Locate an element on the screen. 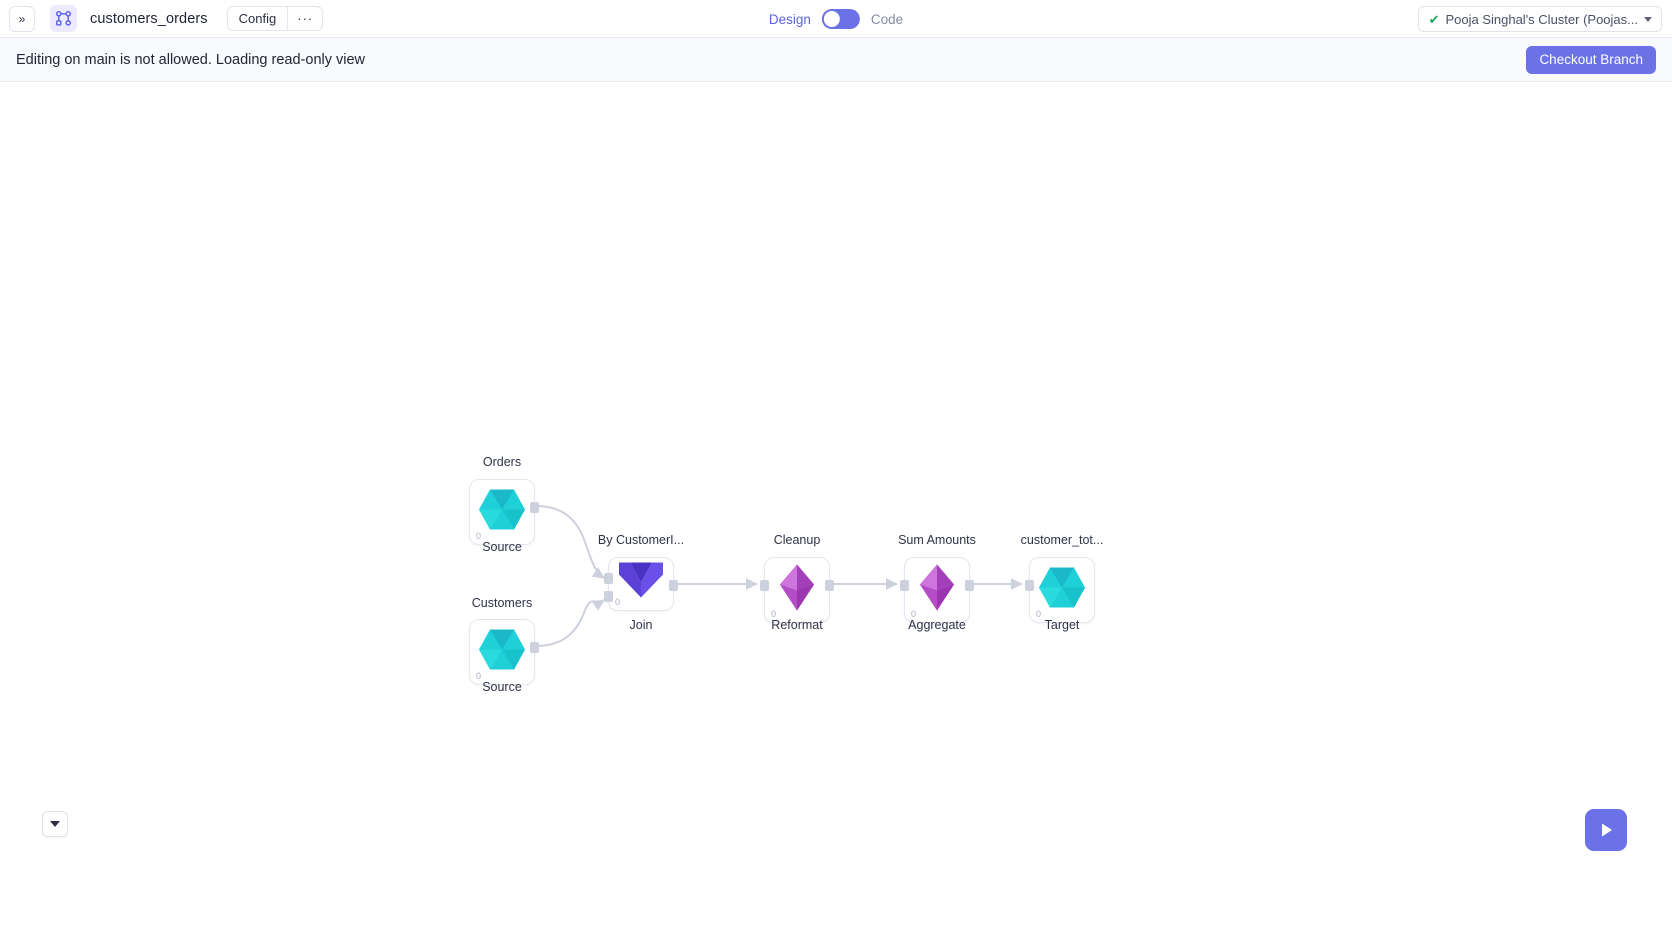  top-bar-left: » customers_orders Config ··· is located at coordinates (162, 18).